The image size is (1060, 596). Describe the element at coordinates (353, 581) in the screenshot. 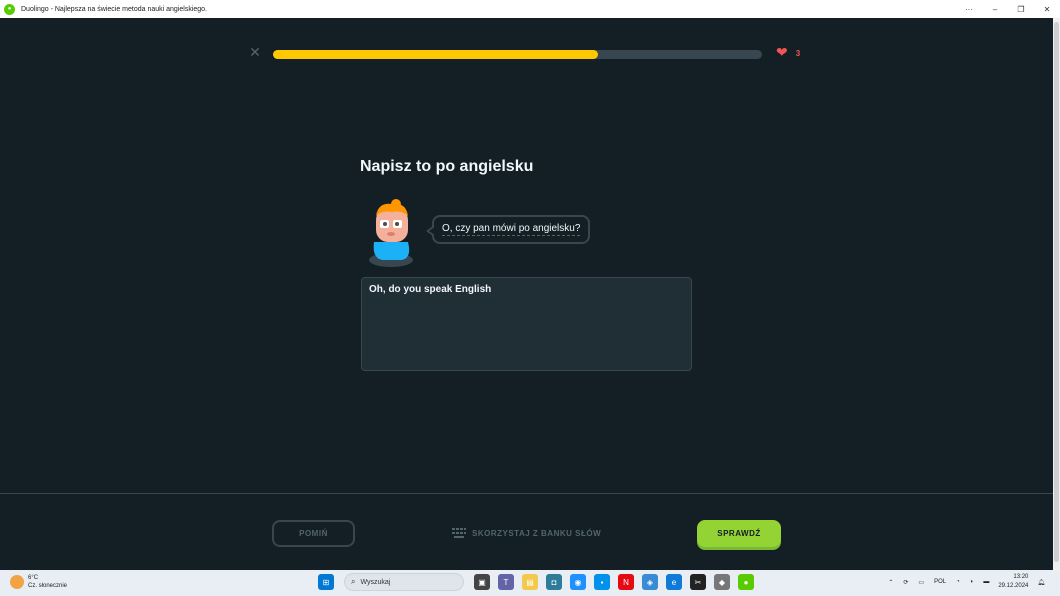

I see `search-icon: ⌕` at that location.